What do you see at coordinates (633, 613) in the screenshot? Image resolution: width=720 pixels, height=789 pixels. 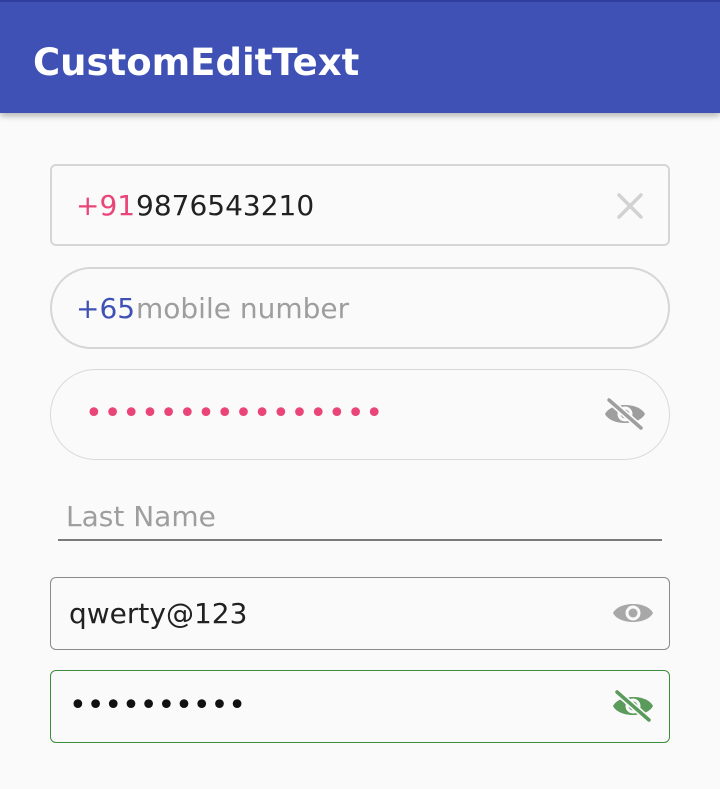 I see `visibility-icon` at bounding box center [633, 613].